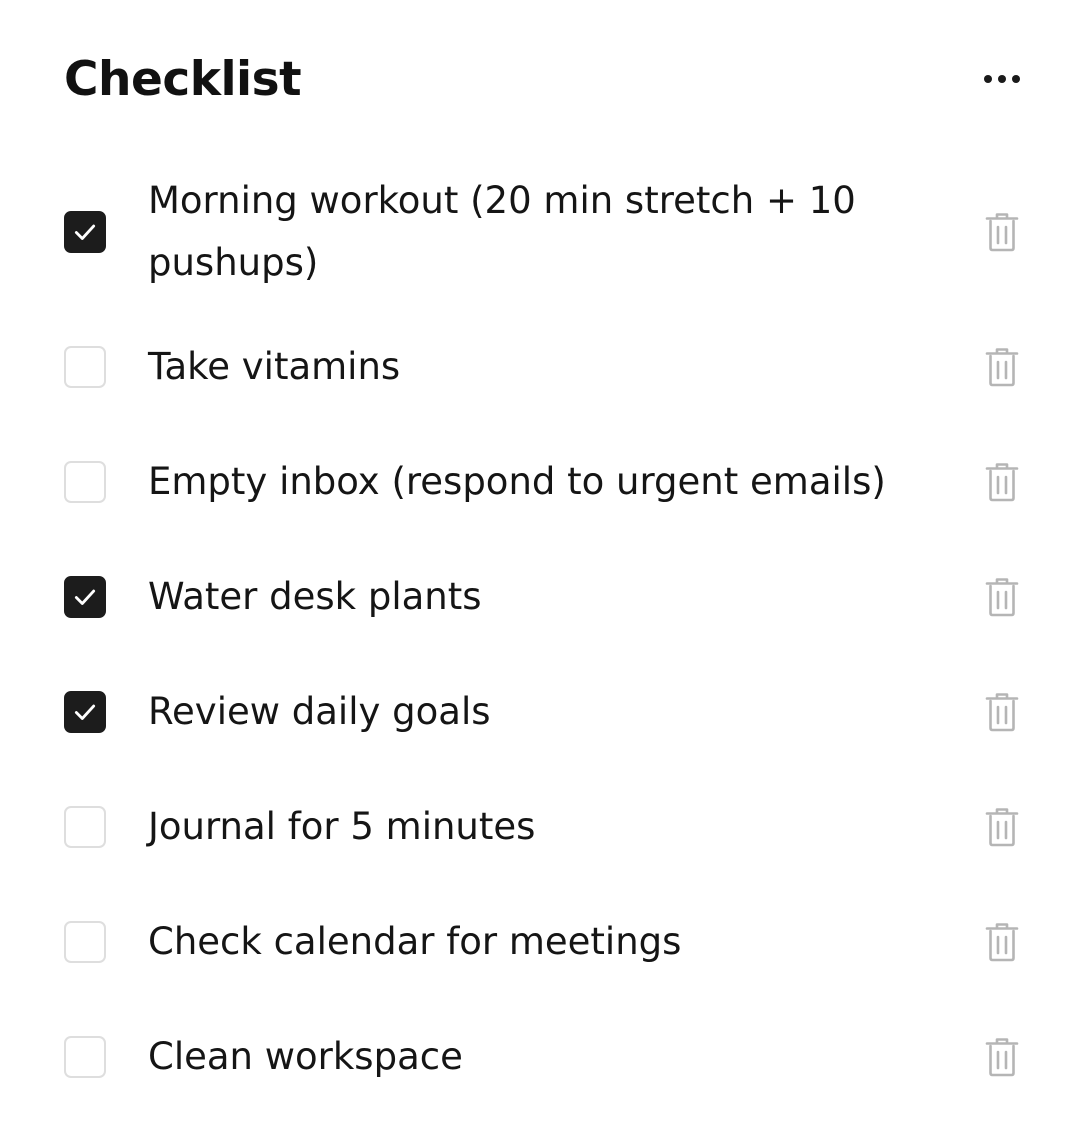 The height and width of the screenshot is (1135, 1084). What do you see at coordinates (542, 711) in the screenshot?
I see `checklist-item: Review daily goals` at bounding box center [542, 711].